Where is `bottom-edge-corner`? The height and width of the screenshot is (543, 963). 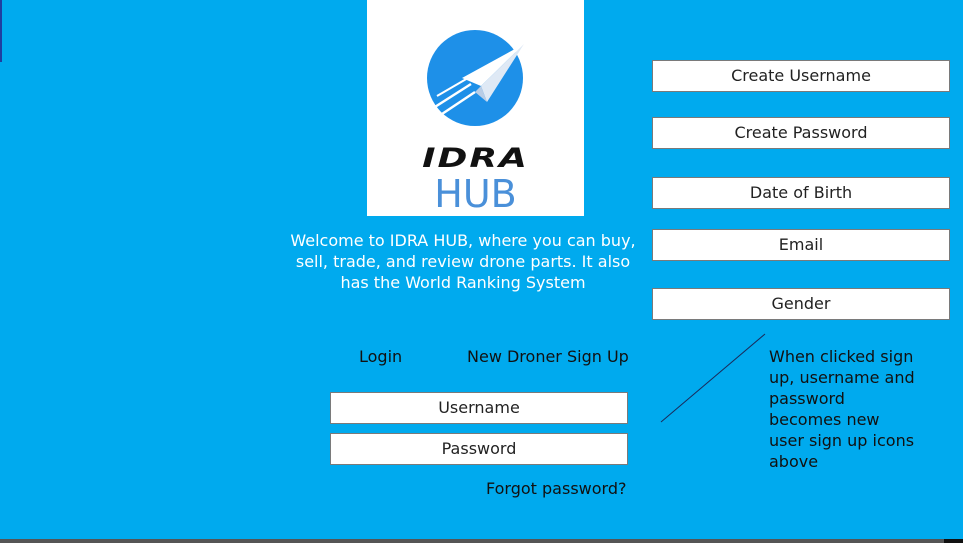 bottom-edge-corner is located at coordinates (953, 541).